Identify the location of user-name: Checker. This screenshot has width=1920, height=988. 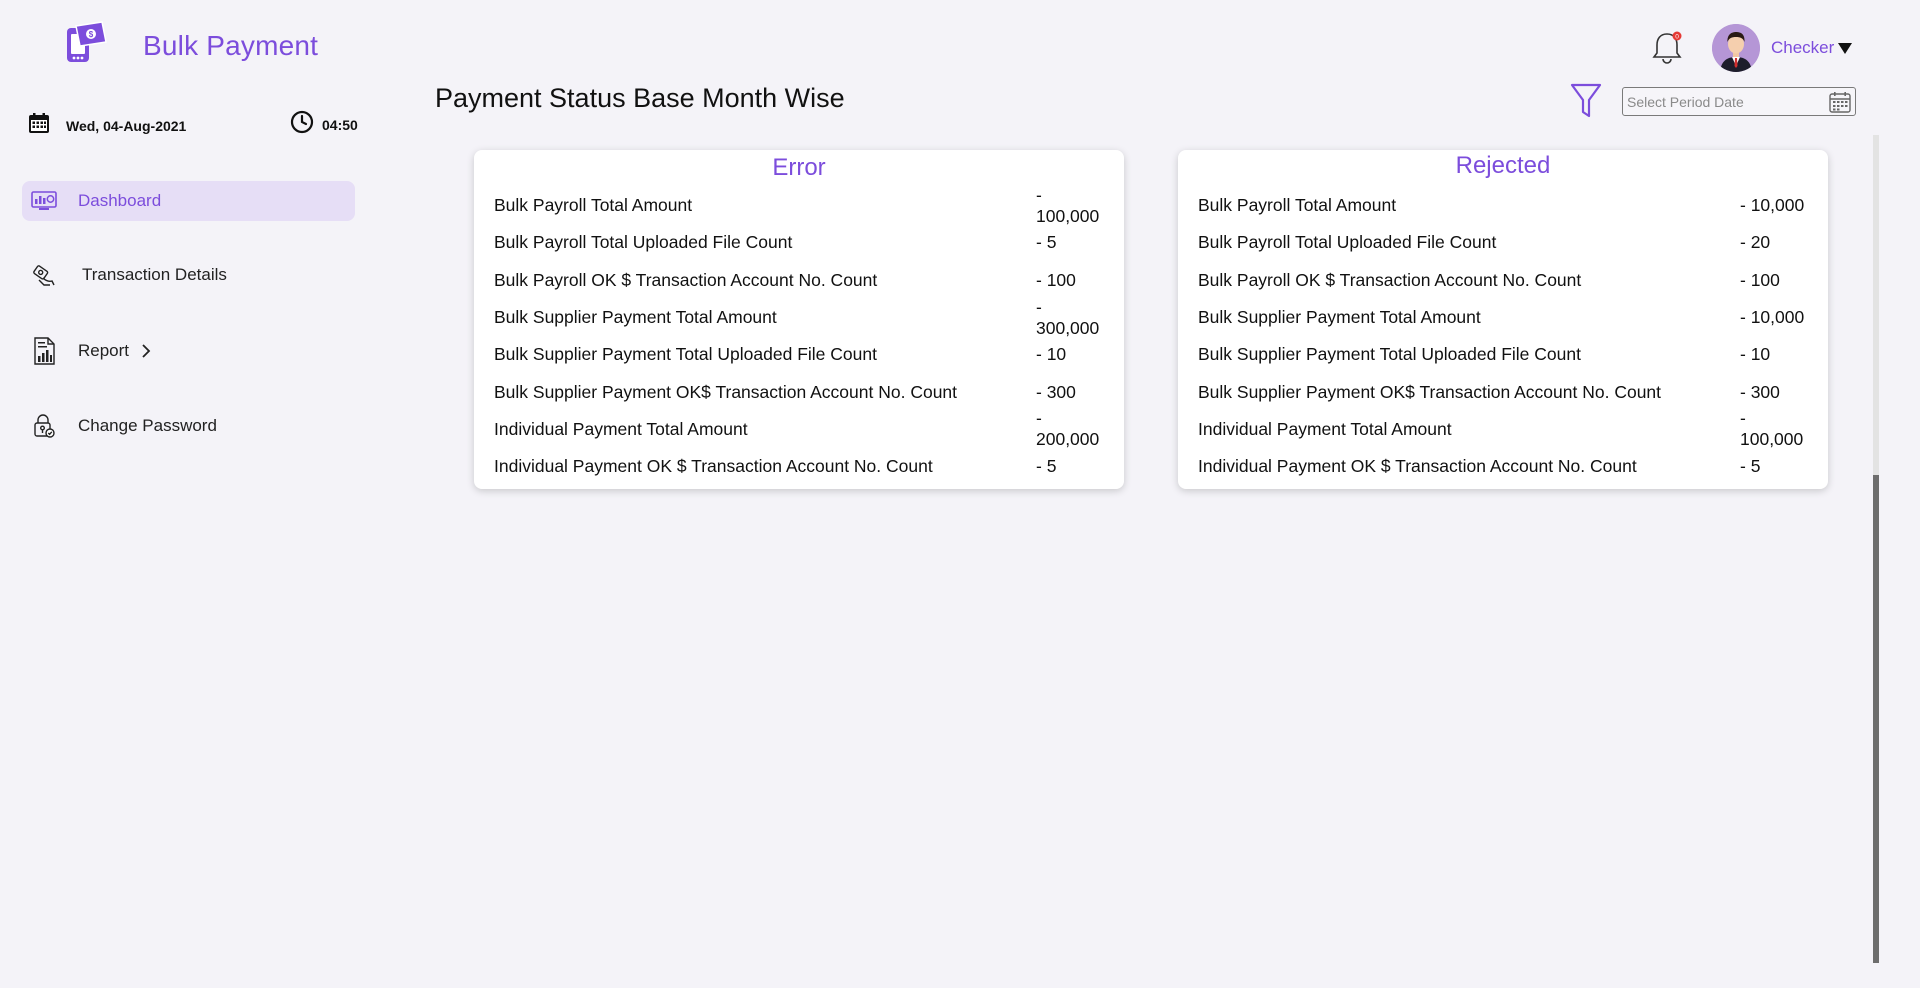
(1803, 47).